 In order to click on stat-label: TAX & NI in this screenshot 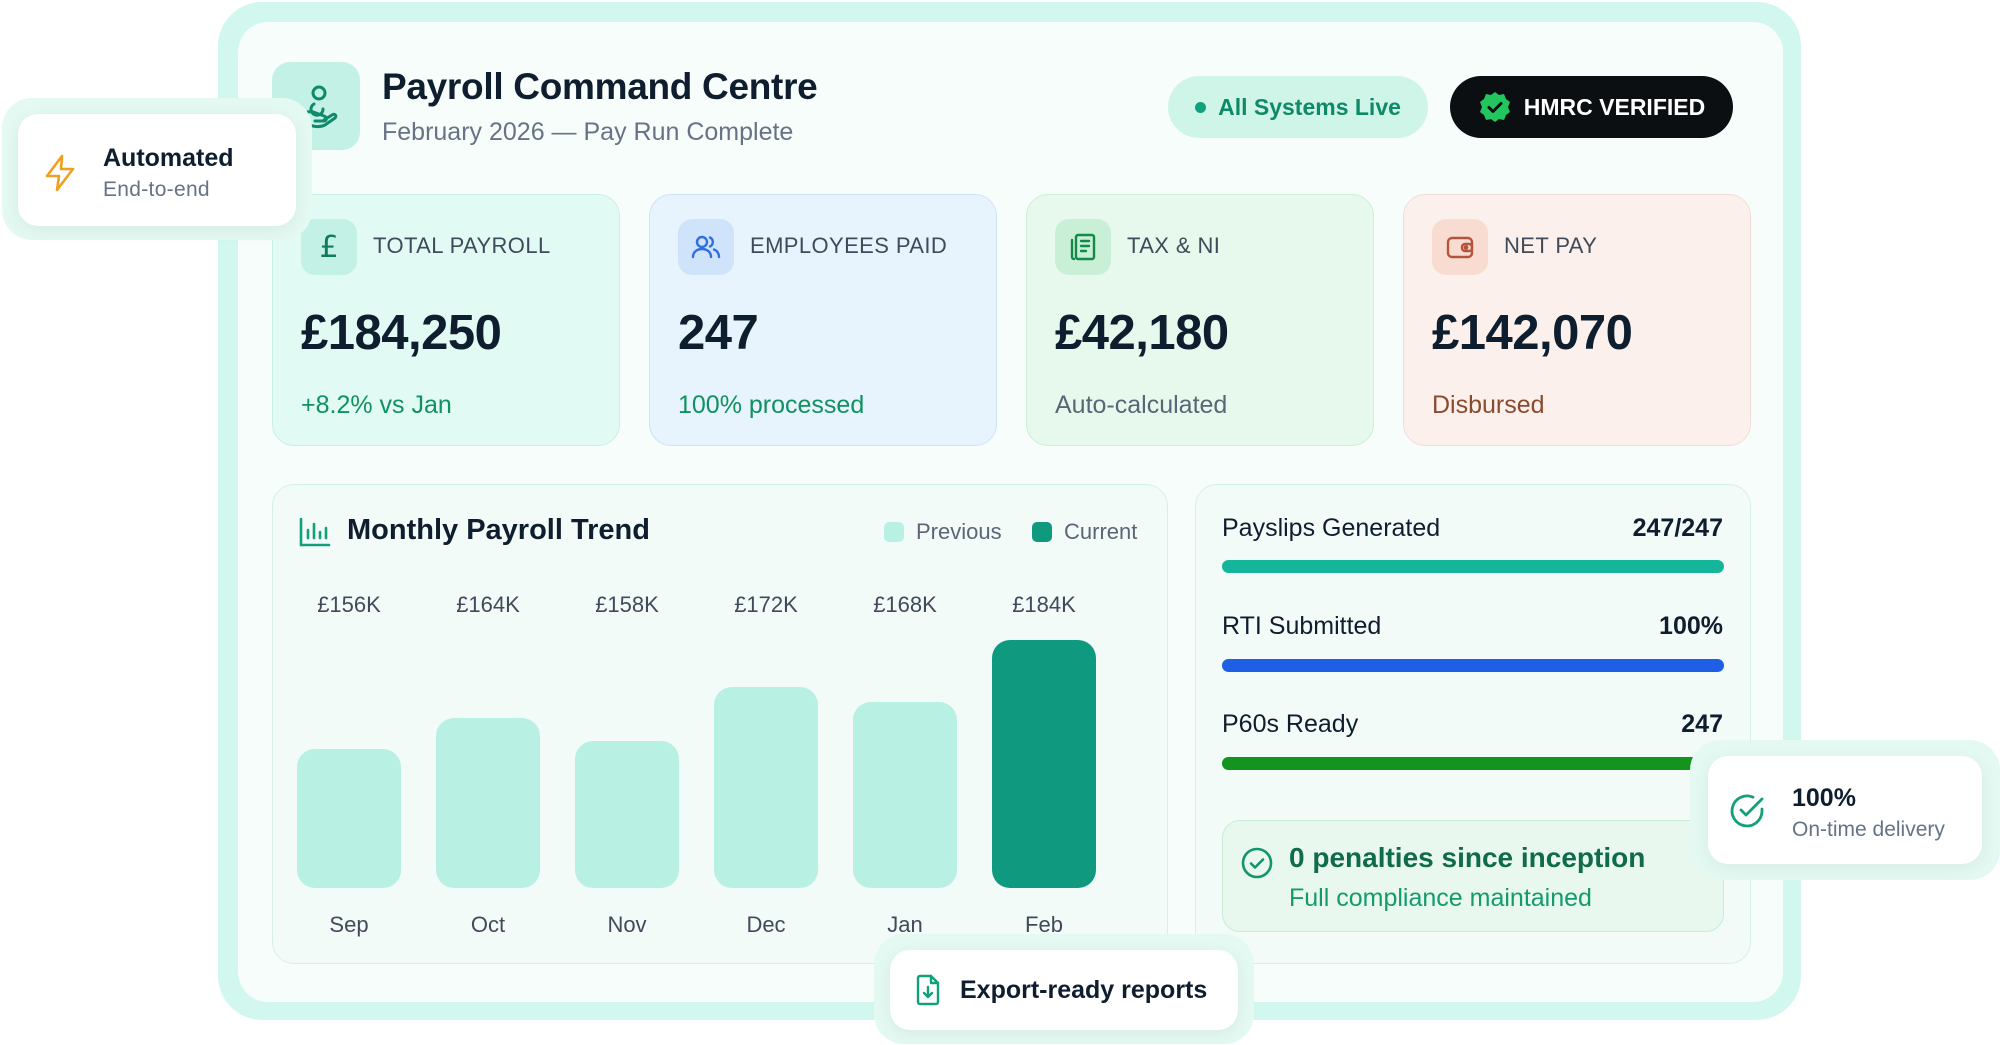, I will do `click(1174, 245)`.